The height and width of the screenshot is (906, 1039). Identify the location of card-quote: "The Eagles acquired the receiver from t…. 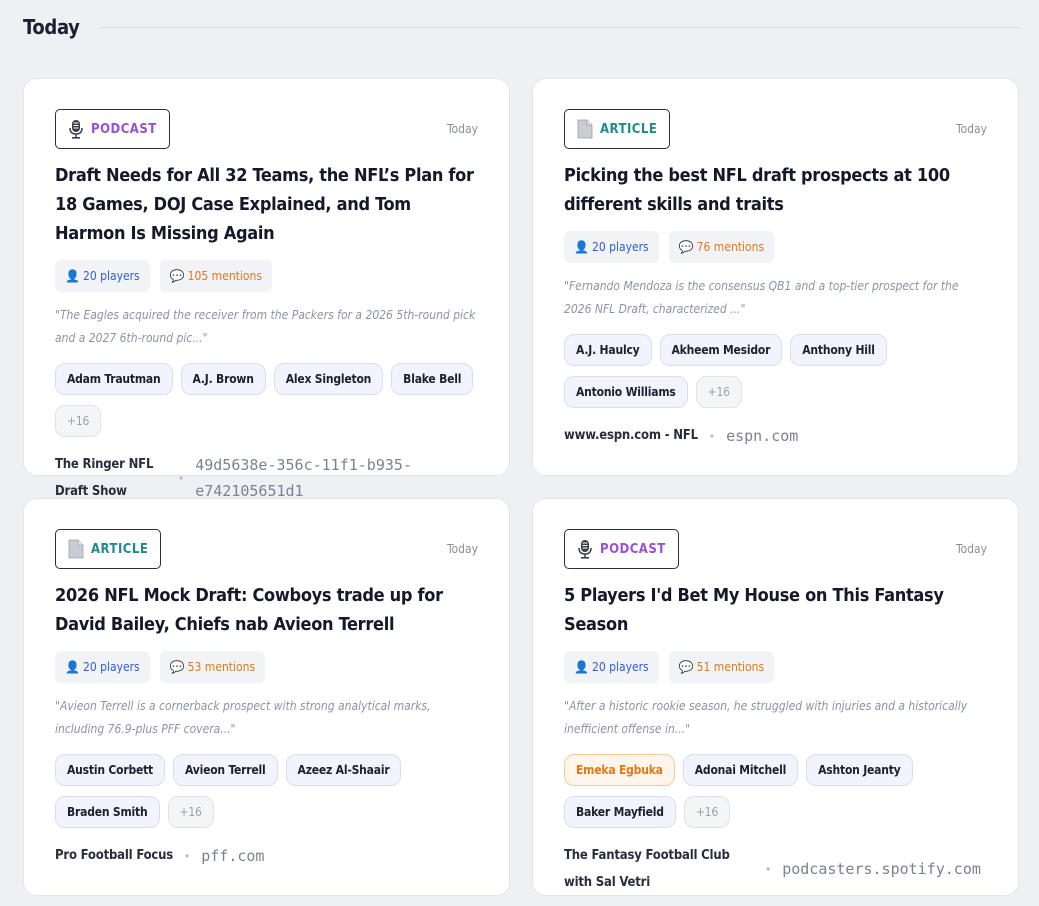
(265, 326).